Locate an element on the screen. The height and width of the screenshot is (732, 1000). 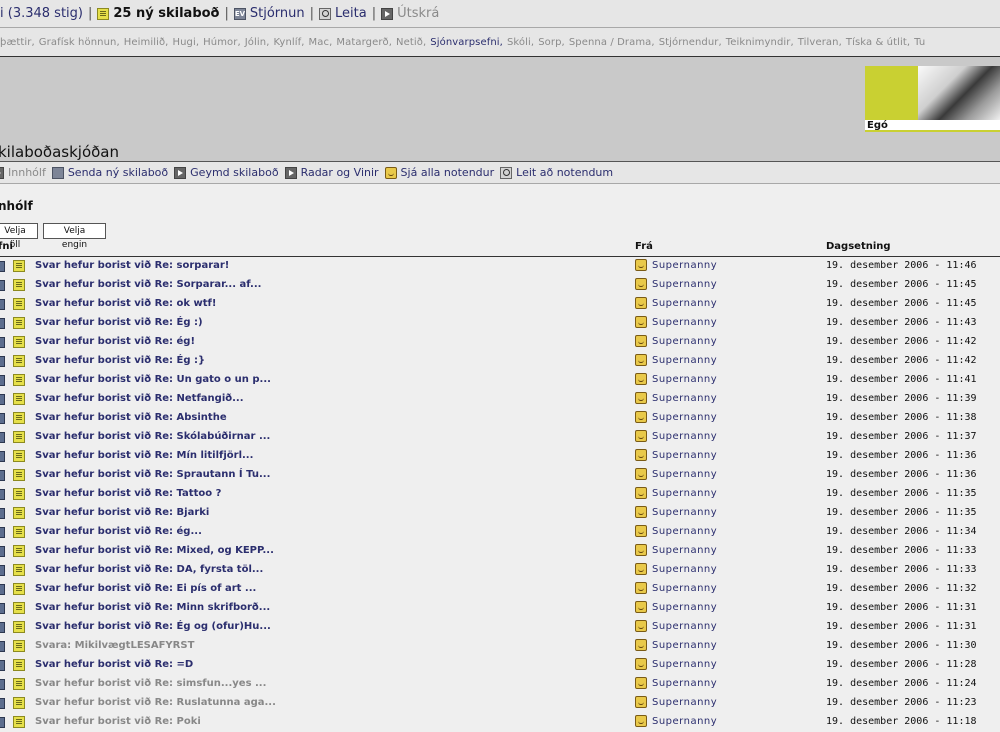
category-link: Tu is located at coordinates (919, 42).